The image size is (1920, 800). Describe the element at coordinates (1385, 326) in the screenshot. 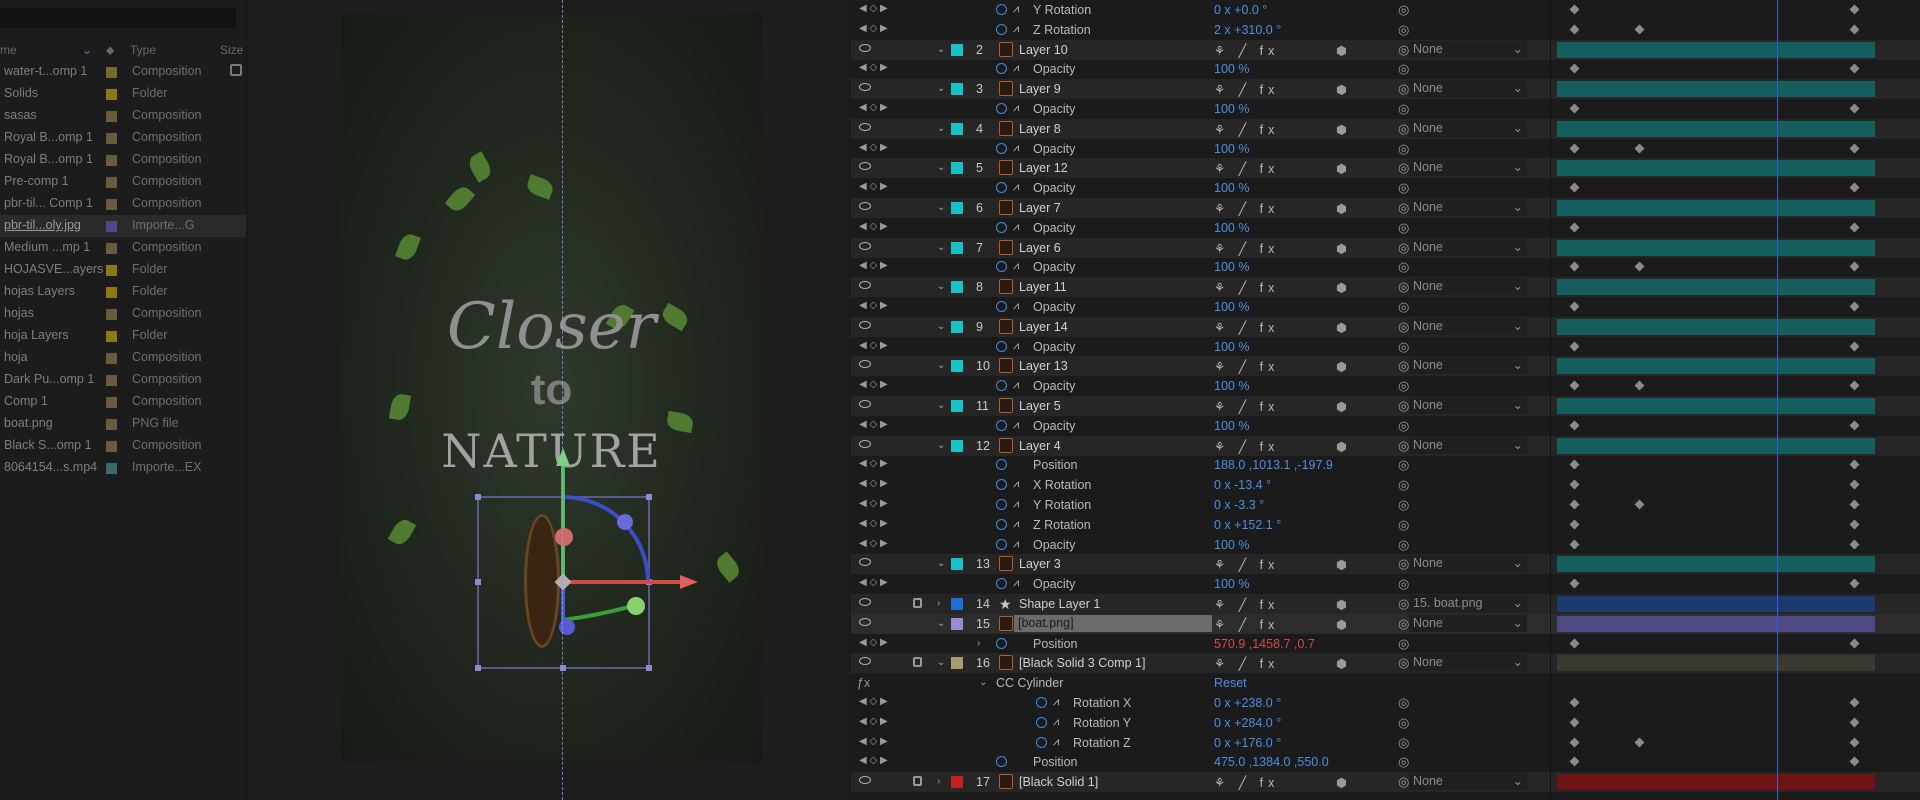

I see `layer-row: ⌄ 9 Layer 14 ⚘ ╱ fx ⬢ ◎ None ⌄` at that location.